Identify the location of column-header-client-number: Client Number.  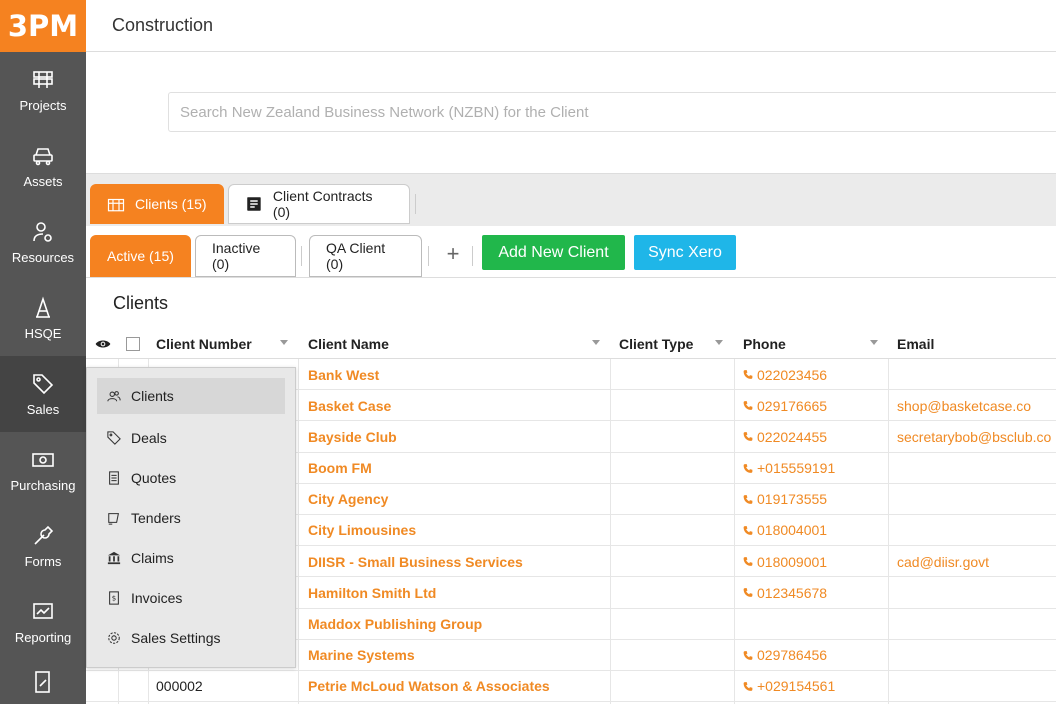
(226, 343).